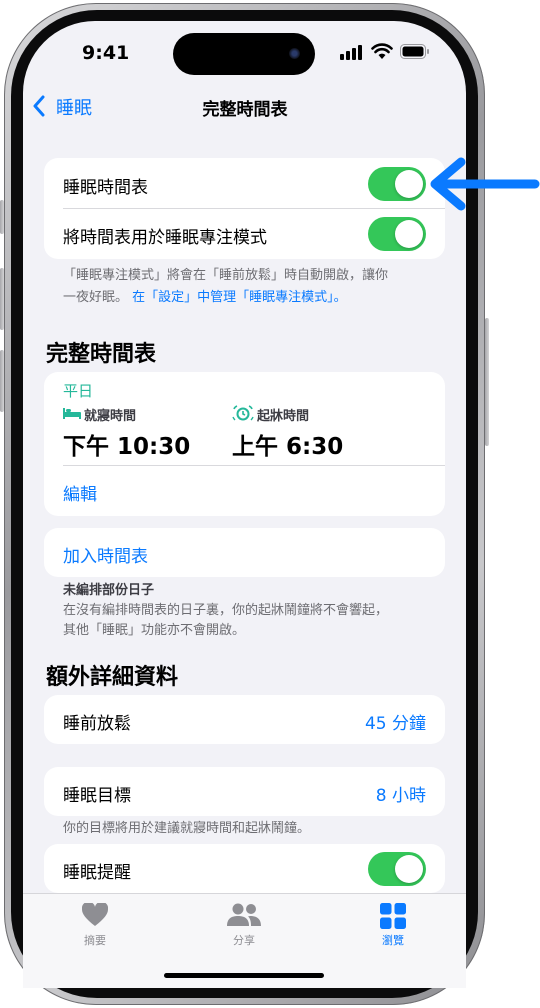 This screenshot has height=1008, width=540. Describe the element at coordinates (245, 110) in the screenshot. I see `page-title: 完整時間表` at that location.